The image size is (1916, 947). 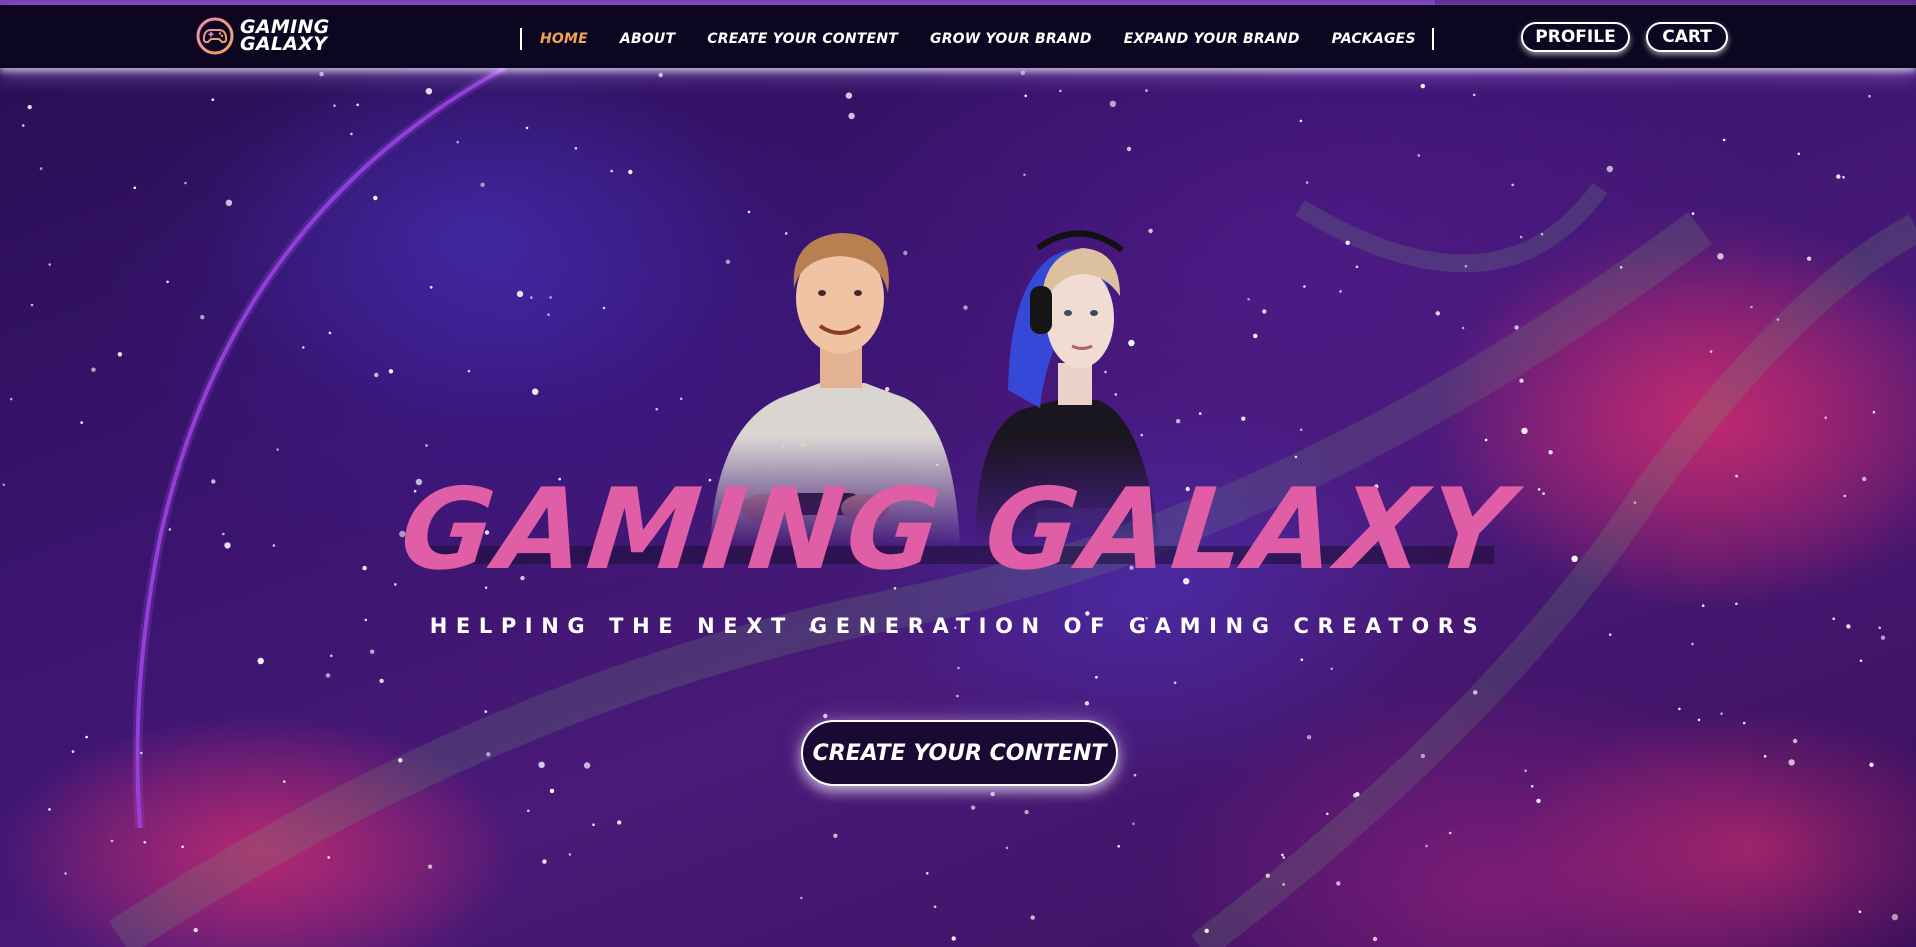 What do you see at coordinates (521, 39) in the screenshot?
I see `nav-divider-left` at bounding box center [521, 39].